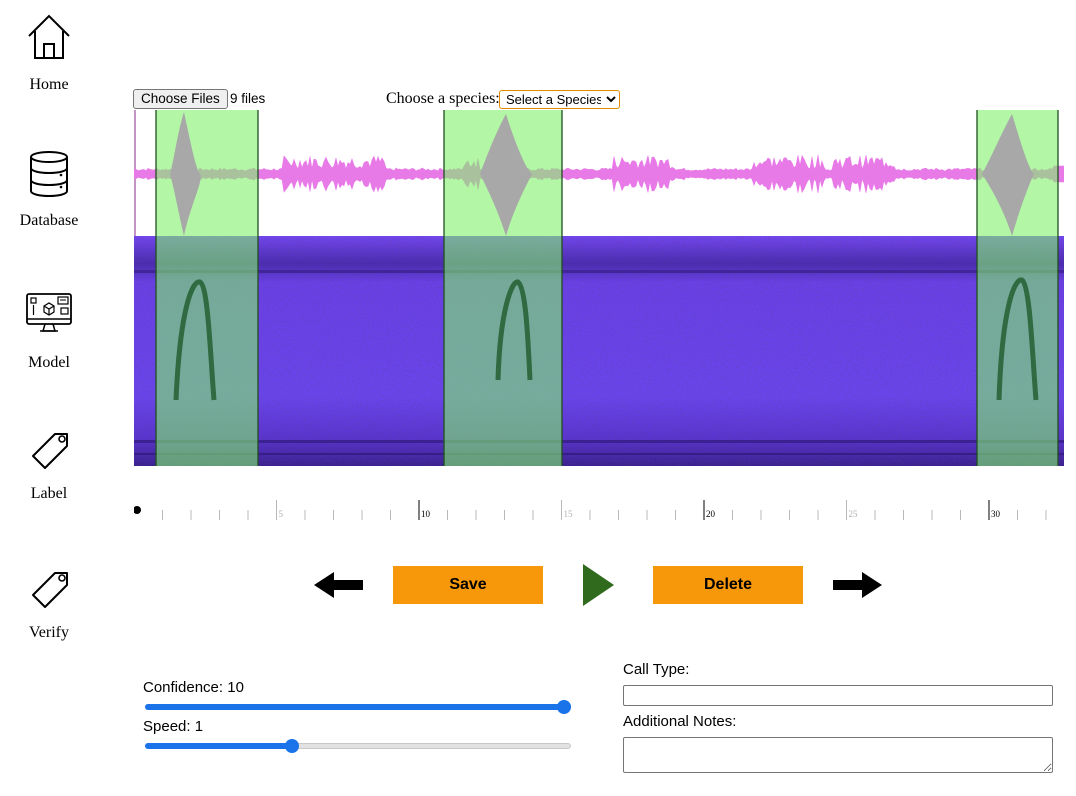  I want to click on sidebar-item-label: Home, so click(49, 84).